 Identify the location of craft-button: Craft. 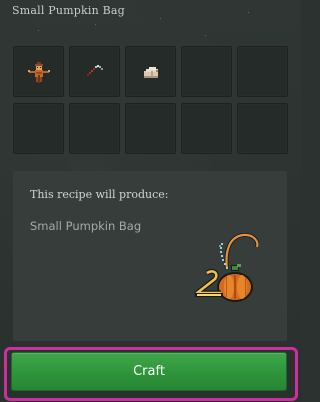
(149, 371).